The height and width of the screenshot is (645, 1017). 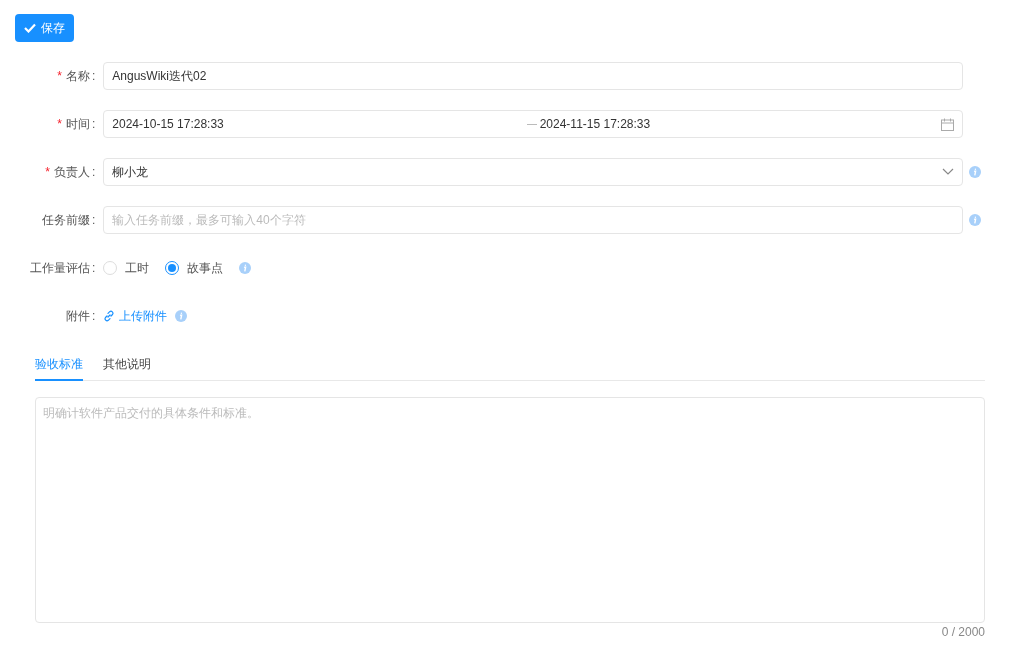 I want to click on radio-option: 工时, so click(x=126, y=268).